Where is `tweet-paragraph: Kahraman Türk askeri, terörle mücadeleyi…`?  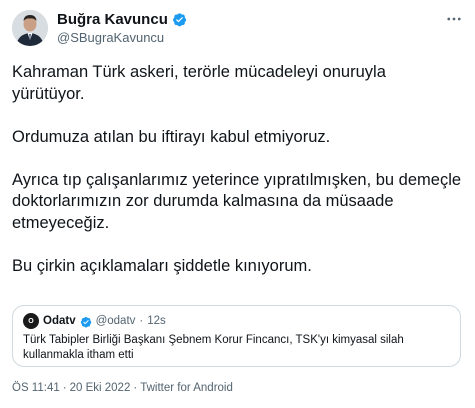
tweet-paragraph: Kahraman Türk askeri, terörle mücadeleyi… is located at coordinates (199, 83).